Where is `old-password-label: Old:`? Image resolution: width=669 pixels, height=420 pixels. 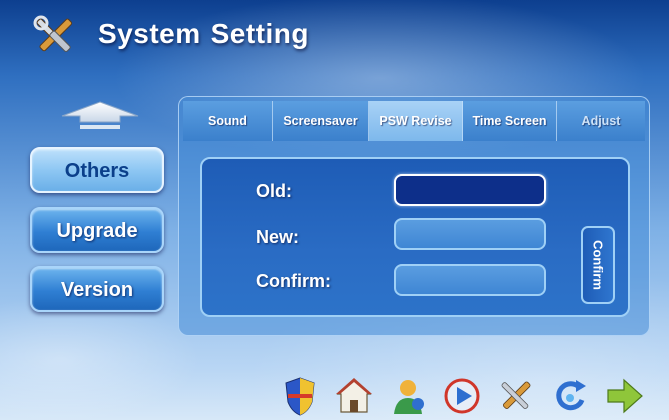 old-password-label: Old: is located at coordinates (274, 191).